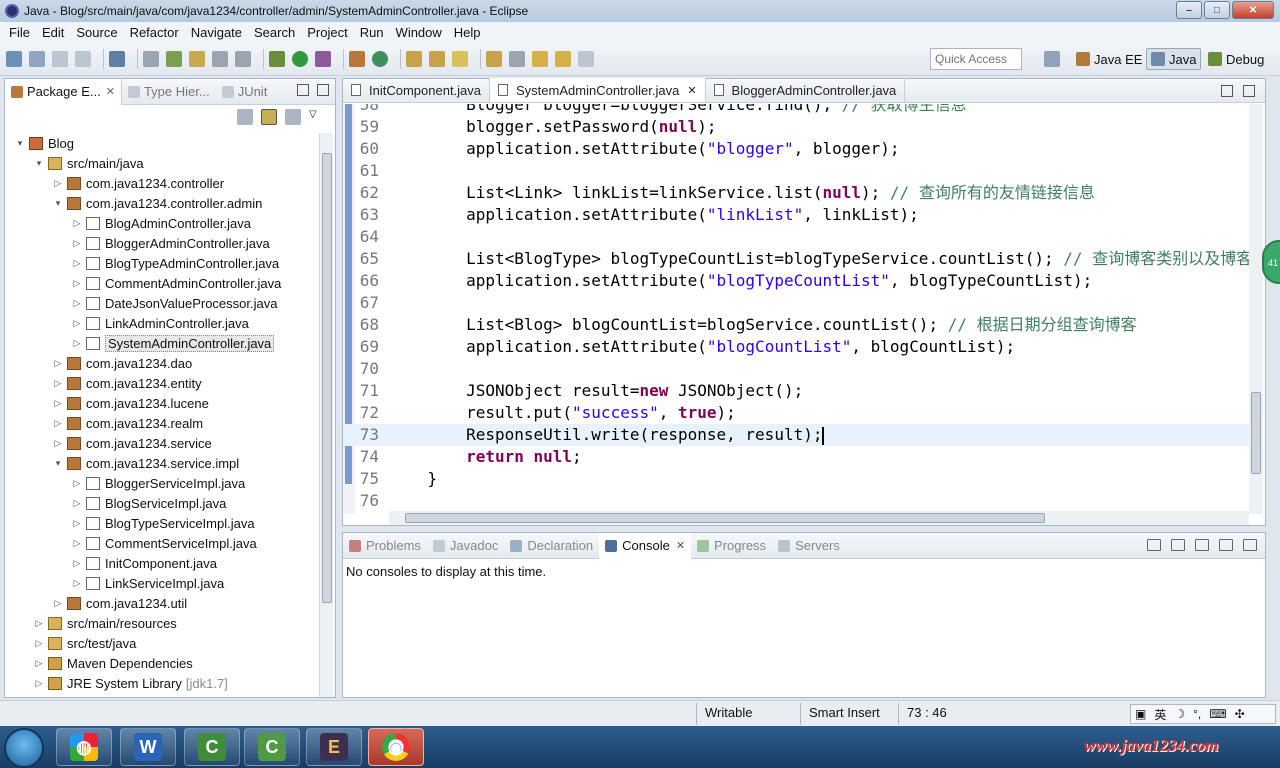 The width and height of the screenshot is (1280, 768). Describe the element at coordinates (796, 127) in the screenshot. I see `code-line: 59 blogger.setPassword(null);` at that location.